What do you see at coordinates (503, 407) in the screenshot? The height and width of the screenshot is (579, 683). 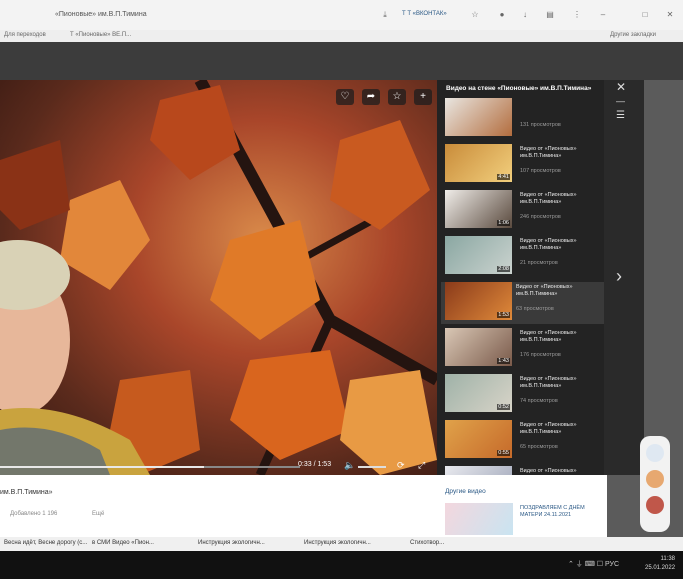 I see `video-duration: 0:52` at bounding box center [503, 407].